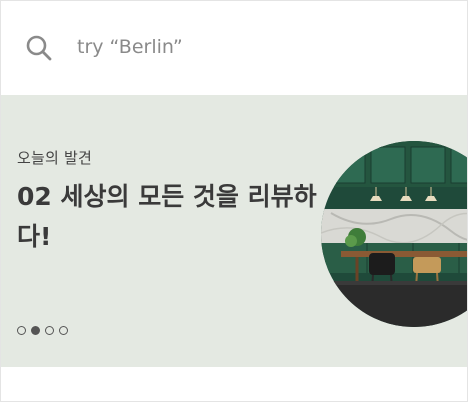 Image resolution: width=468 pixels, height=402 pixels. Describe the element at coordinates (35, 330) in the screenshot. I see `pager-dot-active` at that location.